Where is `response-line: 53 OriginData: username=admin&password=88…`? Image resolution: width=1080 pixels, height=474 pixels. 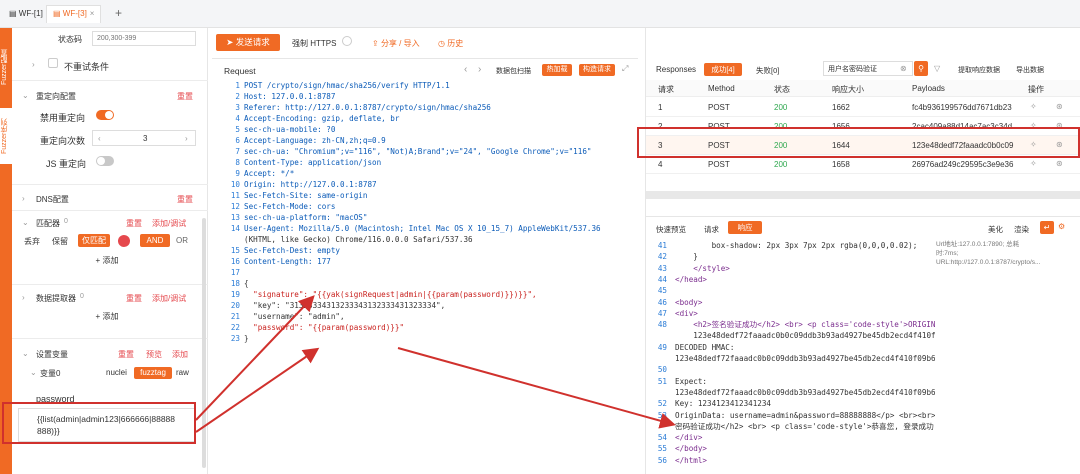
response-line: 53 OriginData: username=admin&password=88… is located at coordinates (790, 415).